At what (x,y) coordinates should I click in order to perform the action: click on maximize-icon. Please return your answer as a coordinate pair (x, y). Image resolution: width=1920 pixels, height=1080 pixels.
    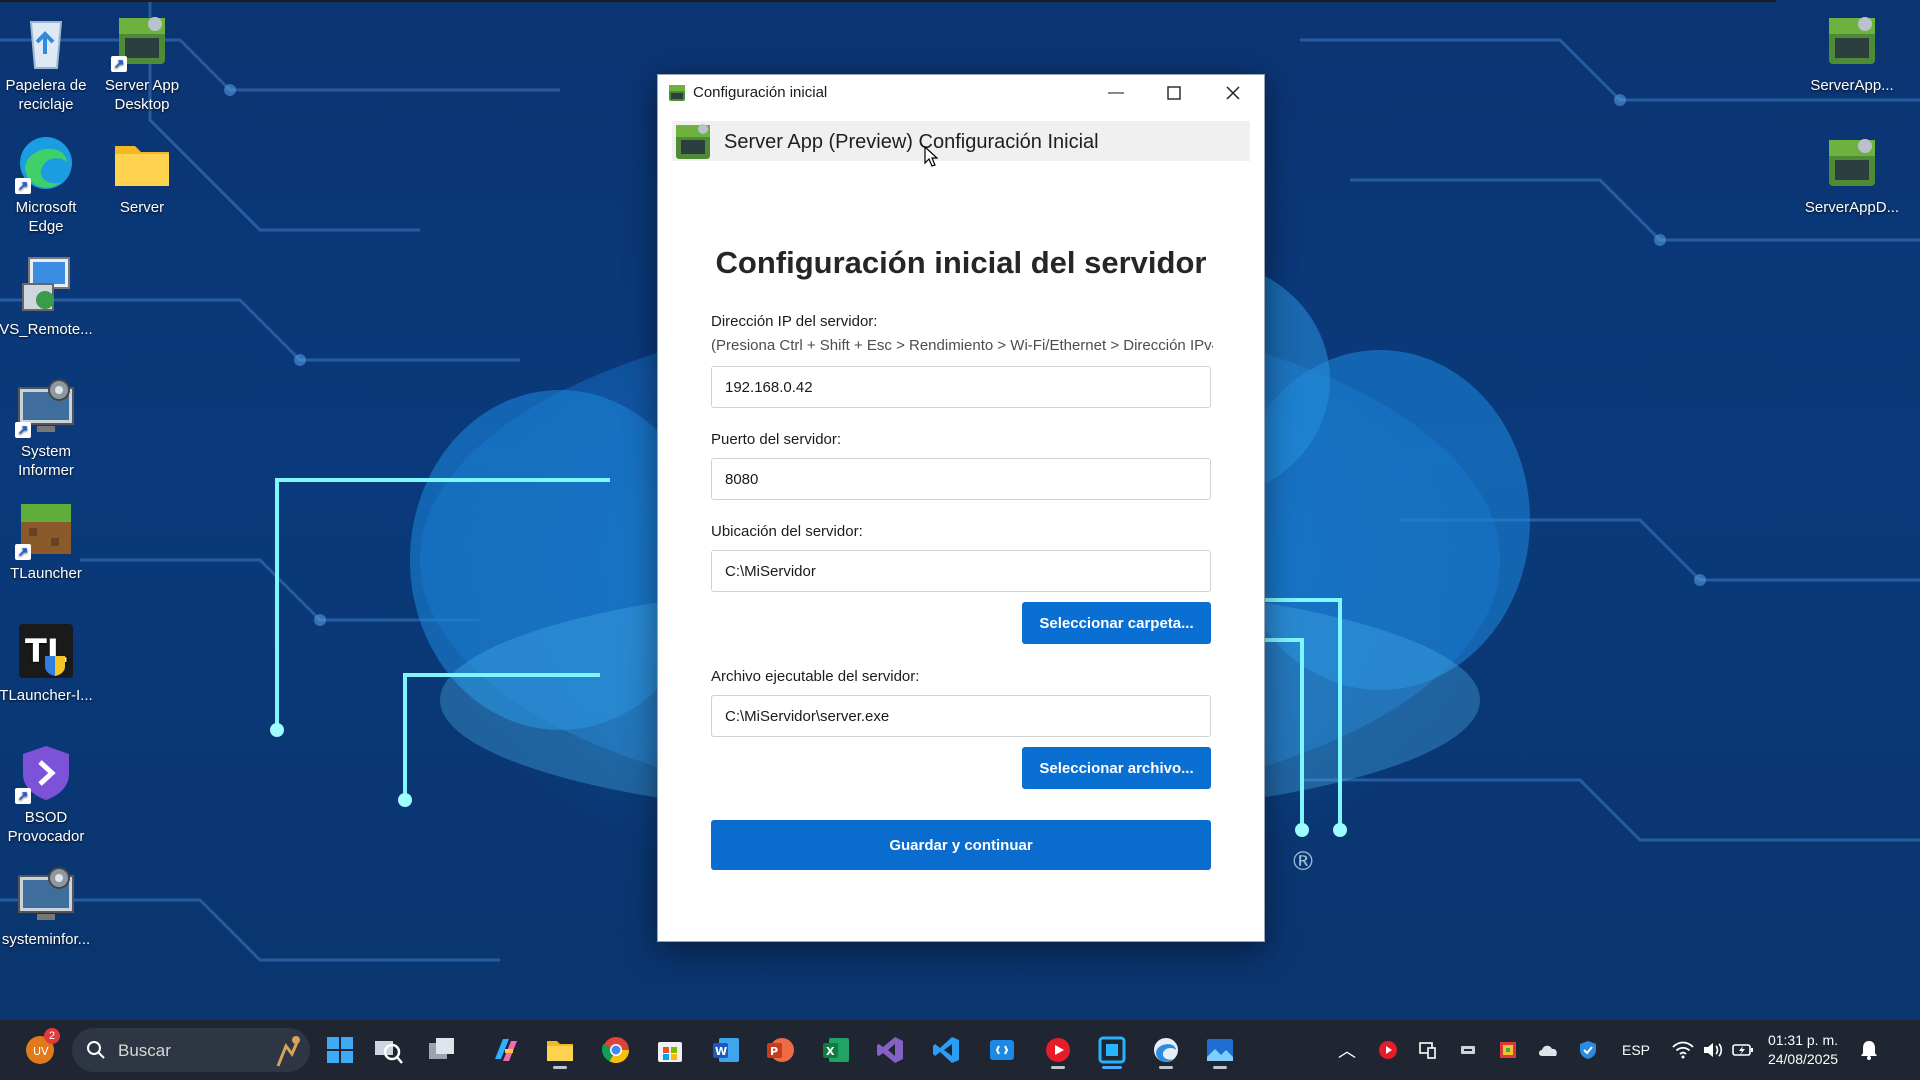
    Looking at the image, I should click on (1174, 93).